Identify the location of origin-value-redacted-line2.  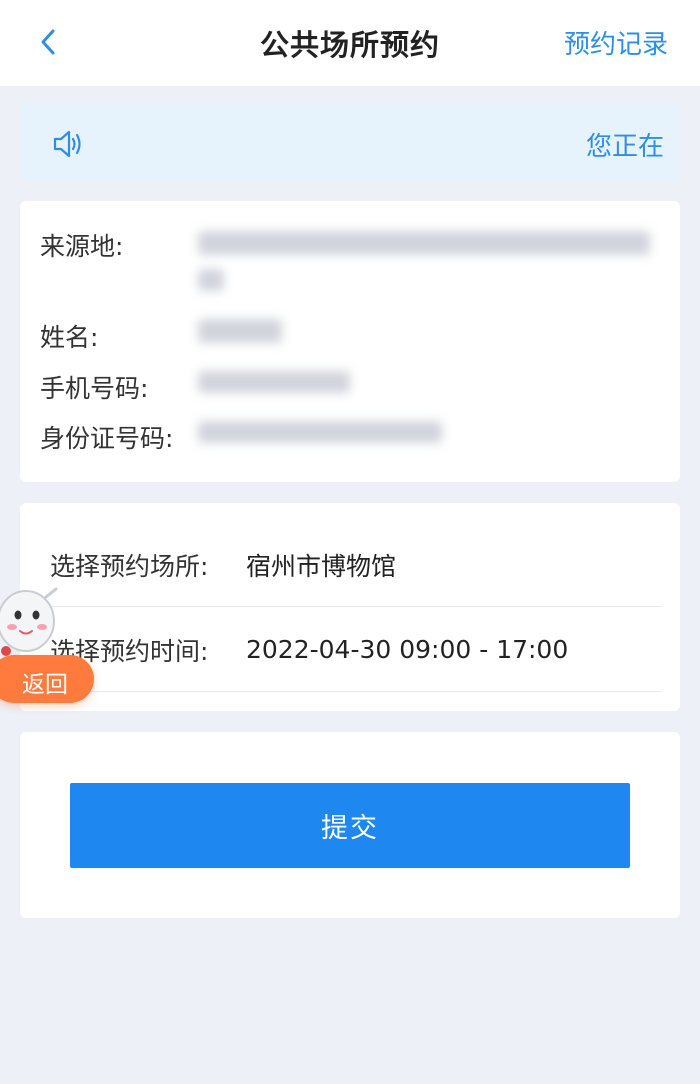
(211, 280).